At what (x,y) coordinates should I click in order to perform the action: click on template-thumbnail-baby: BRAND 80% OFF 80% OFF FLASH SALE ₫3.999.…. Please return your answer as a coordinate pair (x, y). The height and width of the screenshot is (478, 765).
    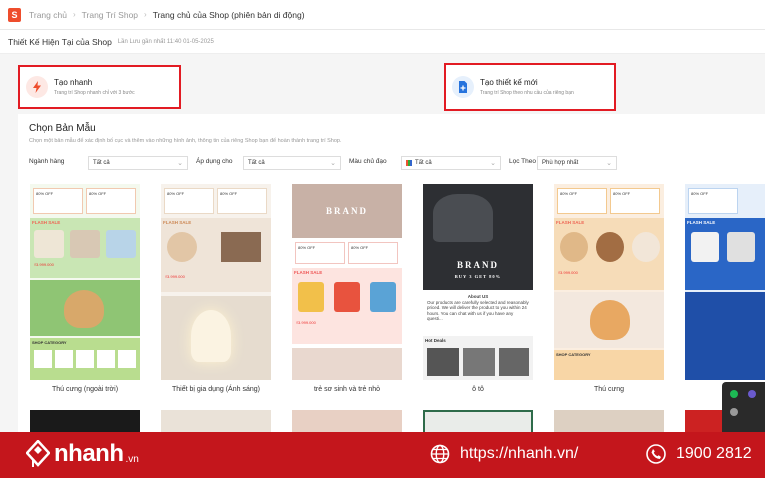
    Looking at the image, I should click on (347, 282).